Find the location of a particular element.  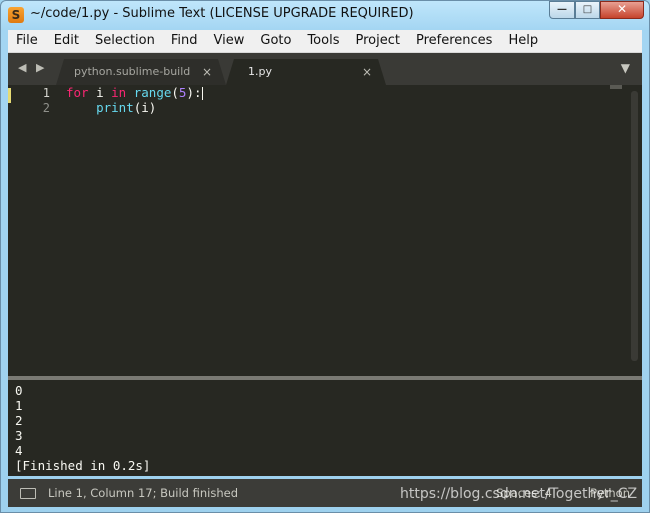

code-token: i is located at coordinates (100, 92).